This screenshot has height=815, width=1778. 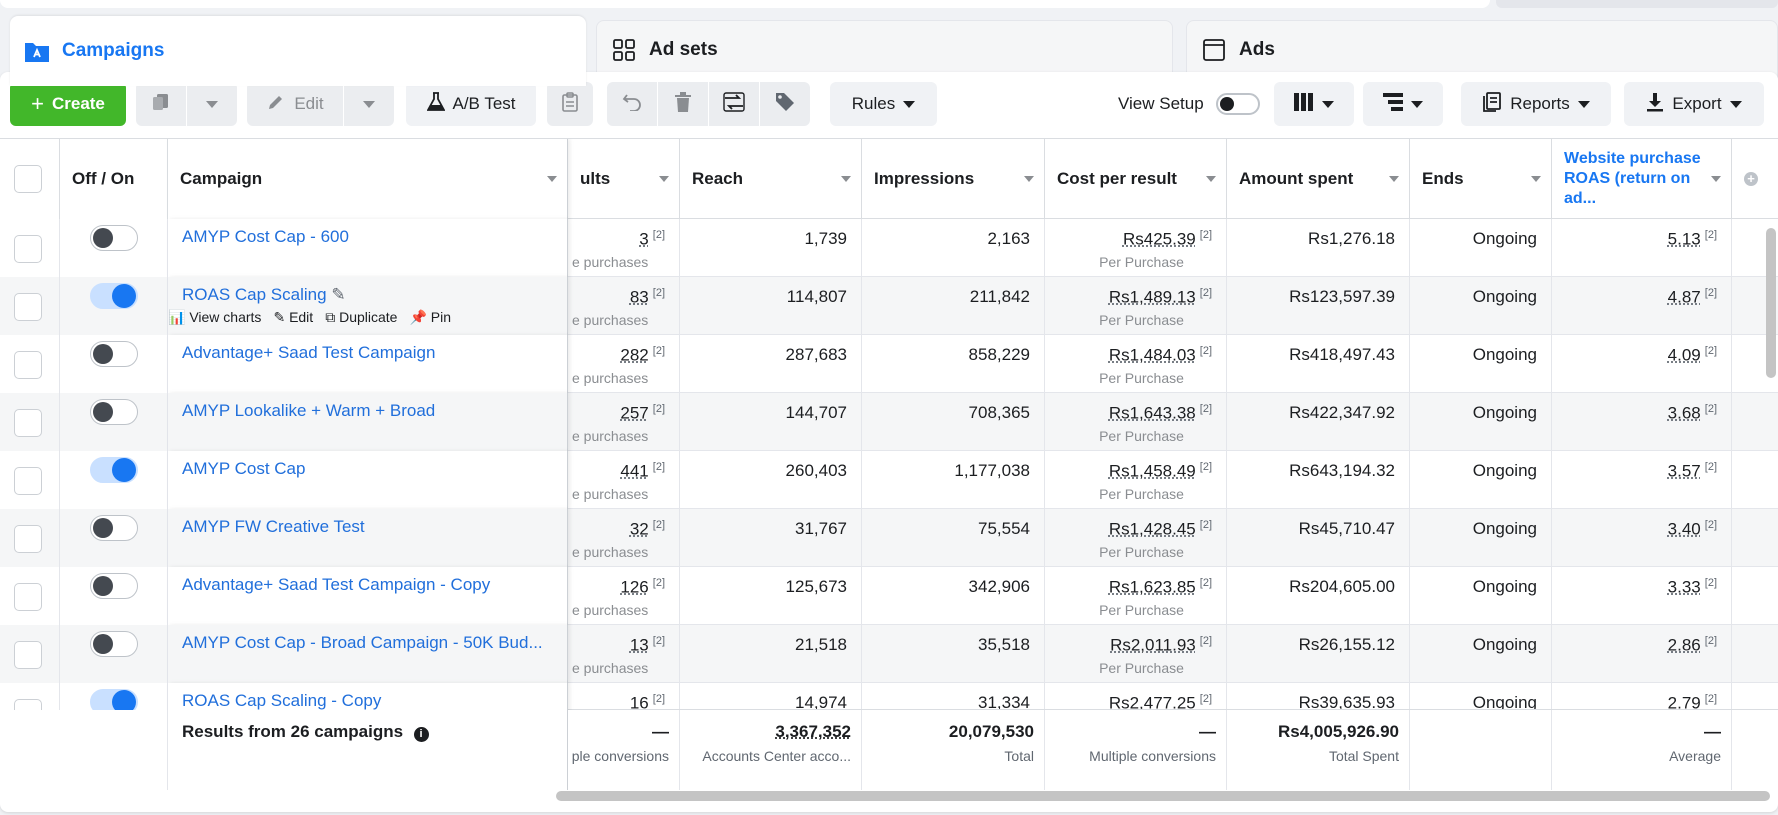 What do you see at coordinates (1019, 756) in the screenshot?
I see `footer-impressions-sub: Total` at bounding box center [1019, 756].